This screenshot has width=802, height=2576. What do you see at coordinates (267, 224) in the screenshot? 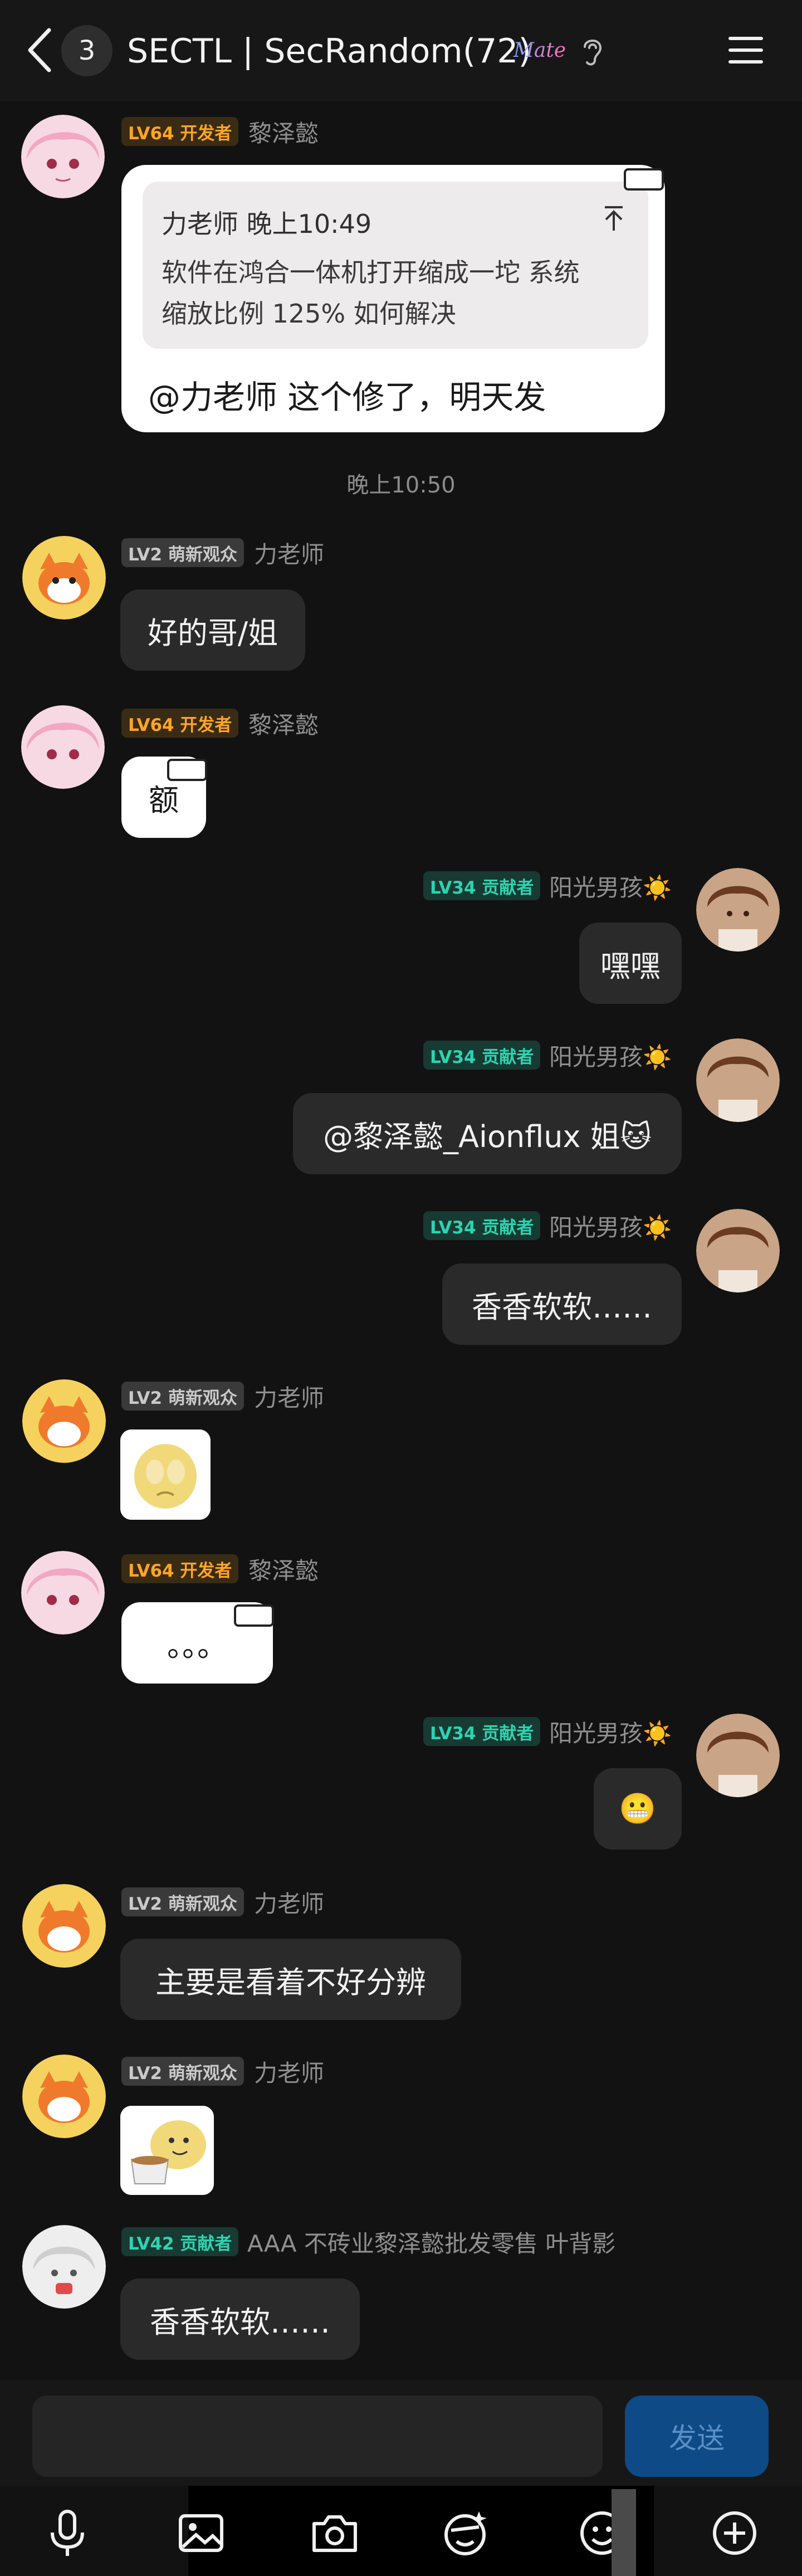
I see `quoted-author-time: 力老师 晚上10:49` at bounding box center [267, 224].